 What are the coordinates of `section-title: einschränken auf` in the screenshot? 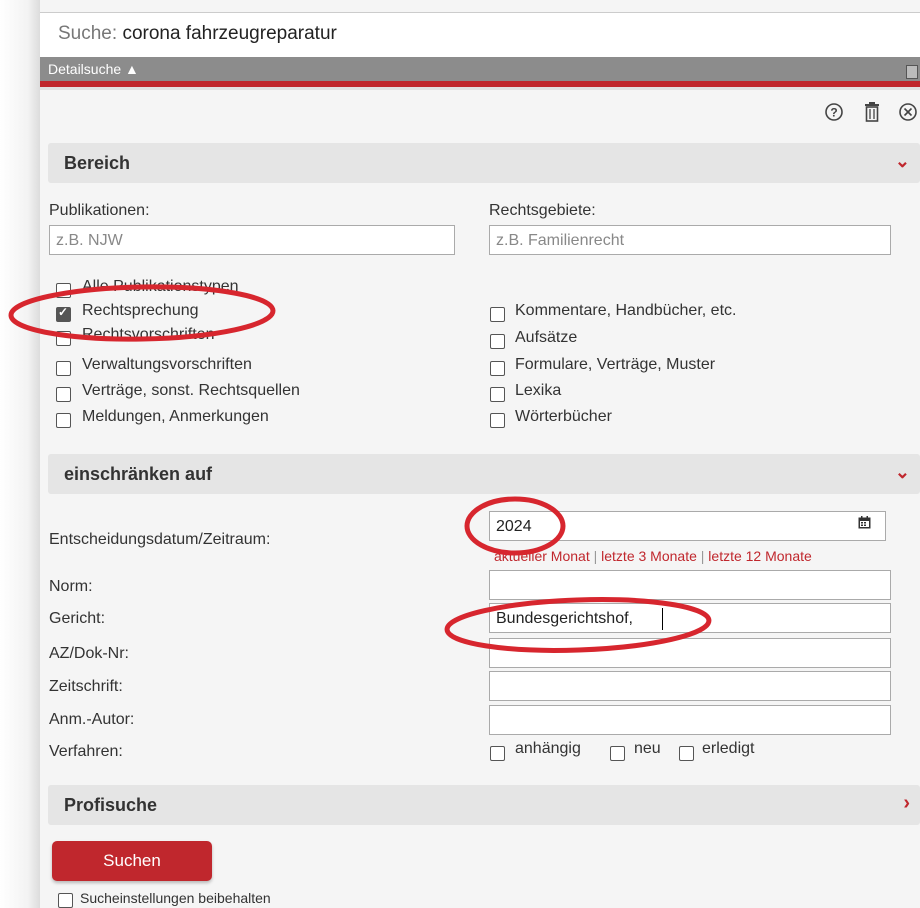 It's located at (138, 474).